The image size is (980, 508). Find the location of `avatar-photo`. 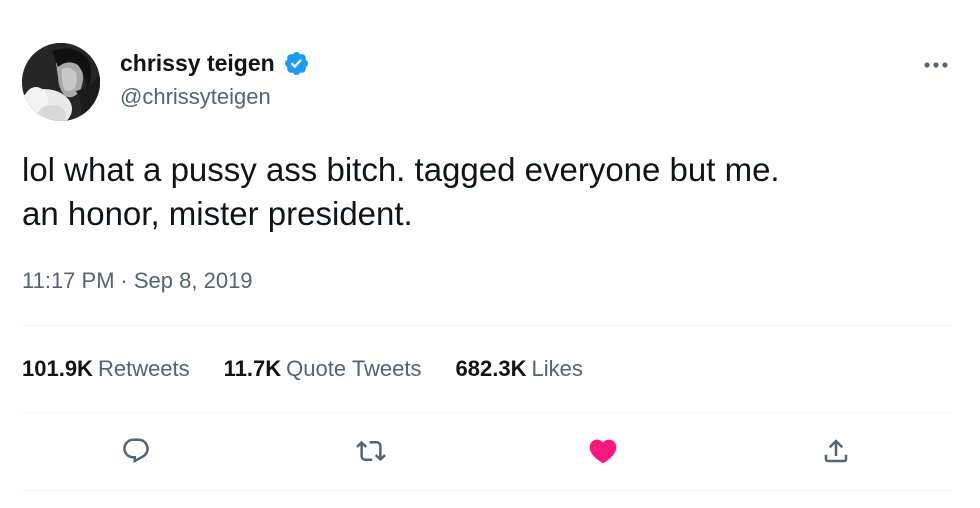

avatar-photo is located at coordinates (61, 82).